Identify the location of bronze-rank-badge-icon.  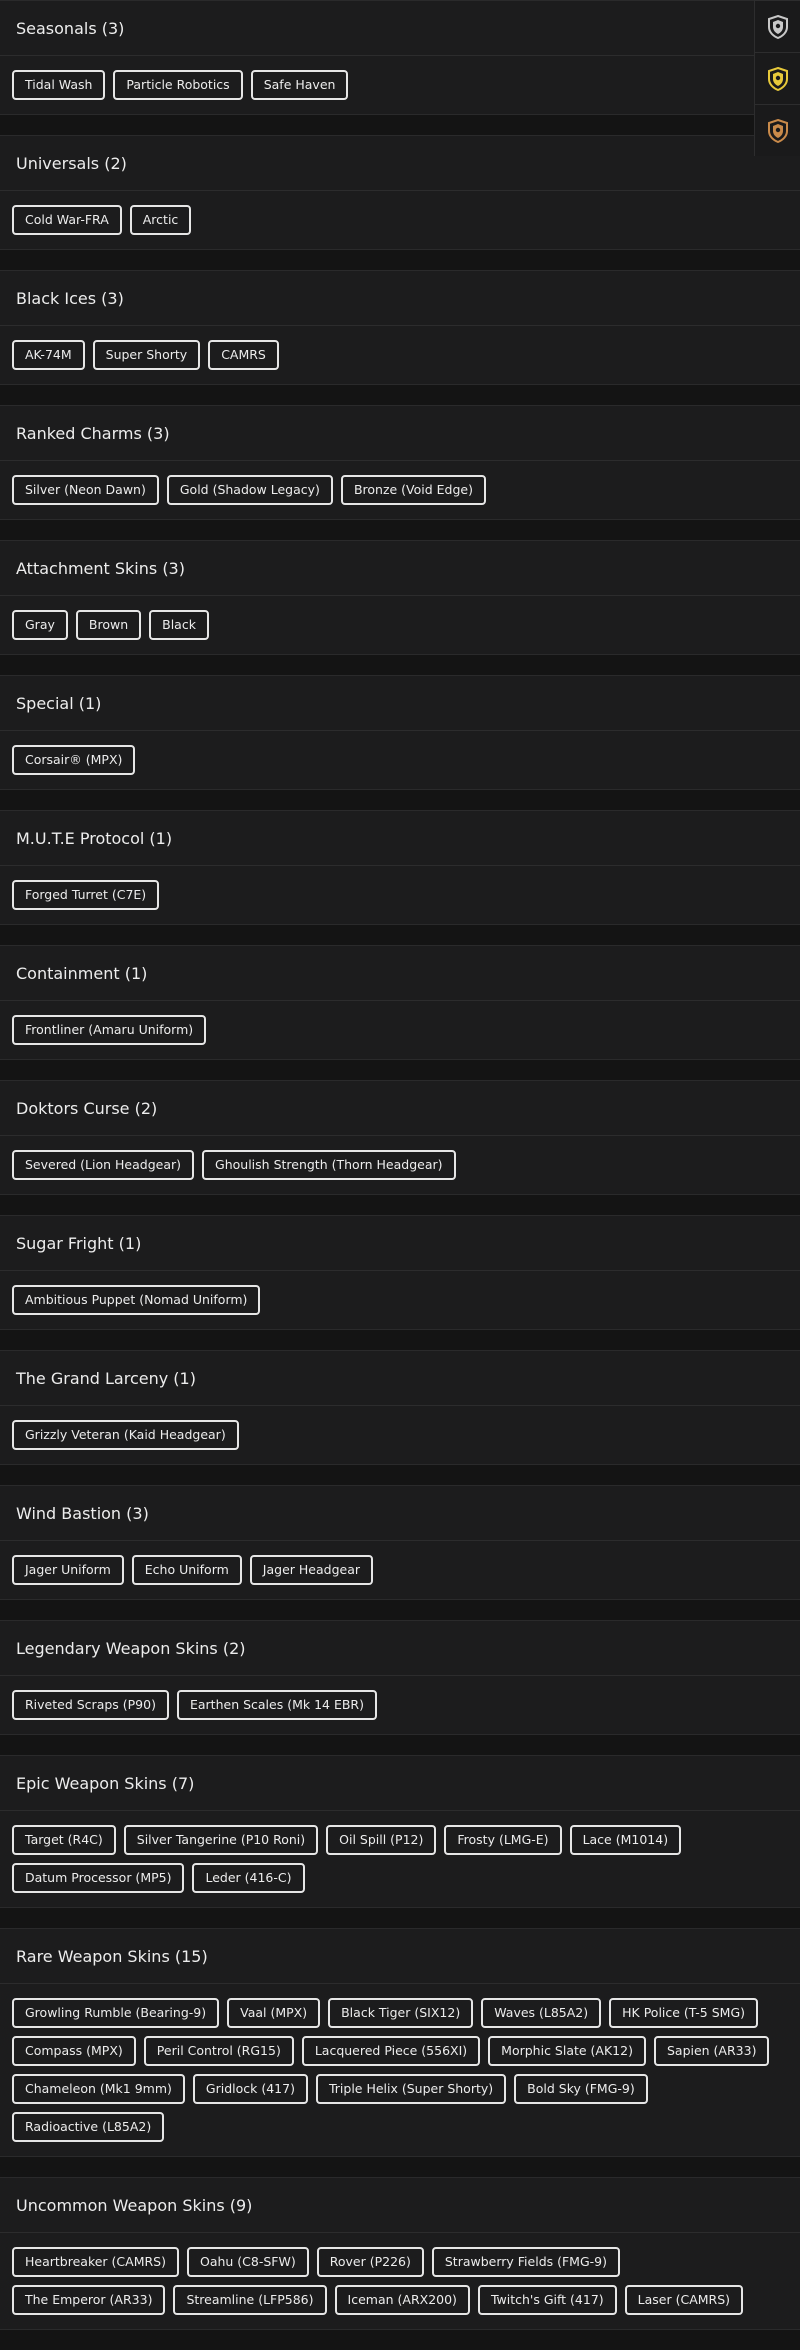
(777, 130).